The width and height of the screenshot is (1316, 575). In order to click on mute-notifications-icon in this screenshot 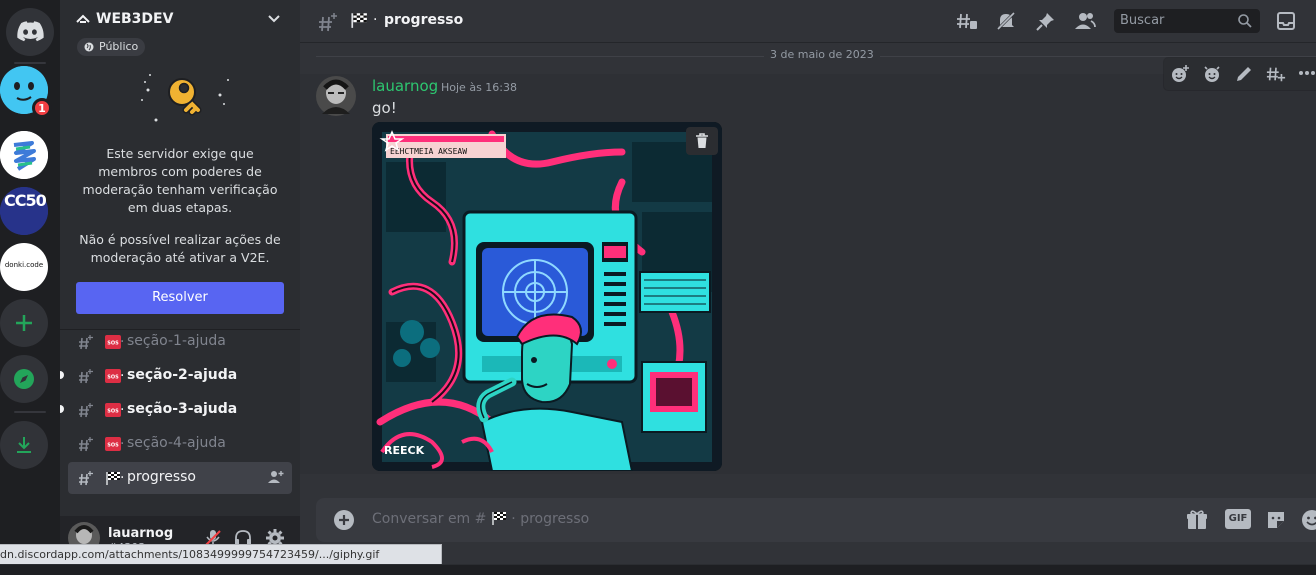, I will do `click(1006, 21)`.